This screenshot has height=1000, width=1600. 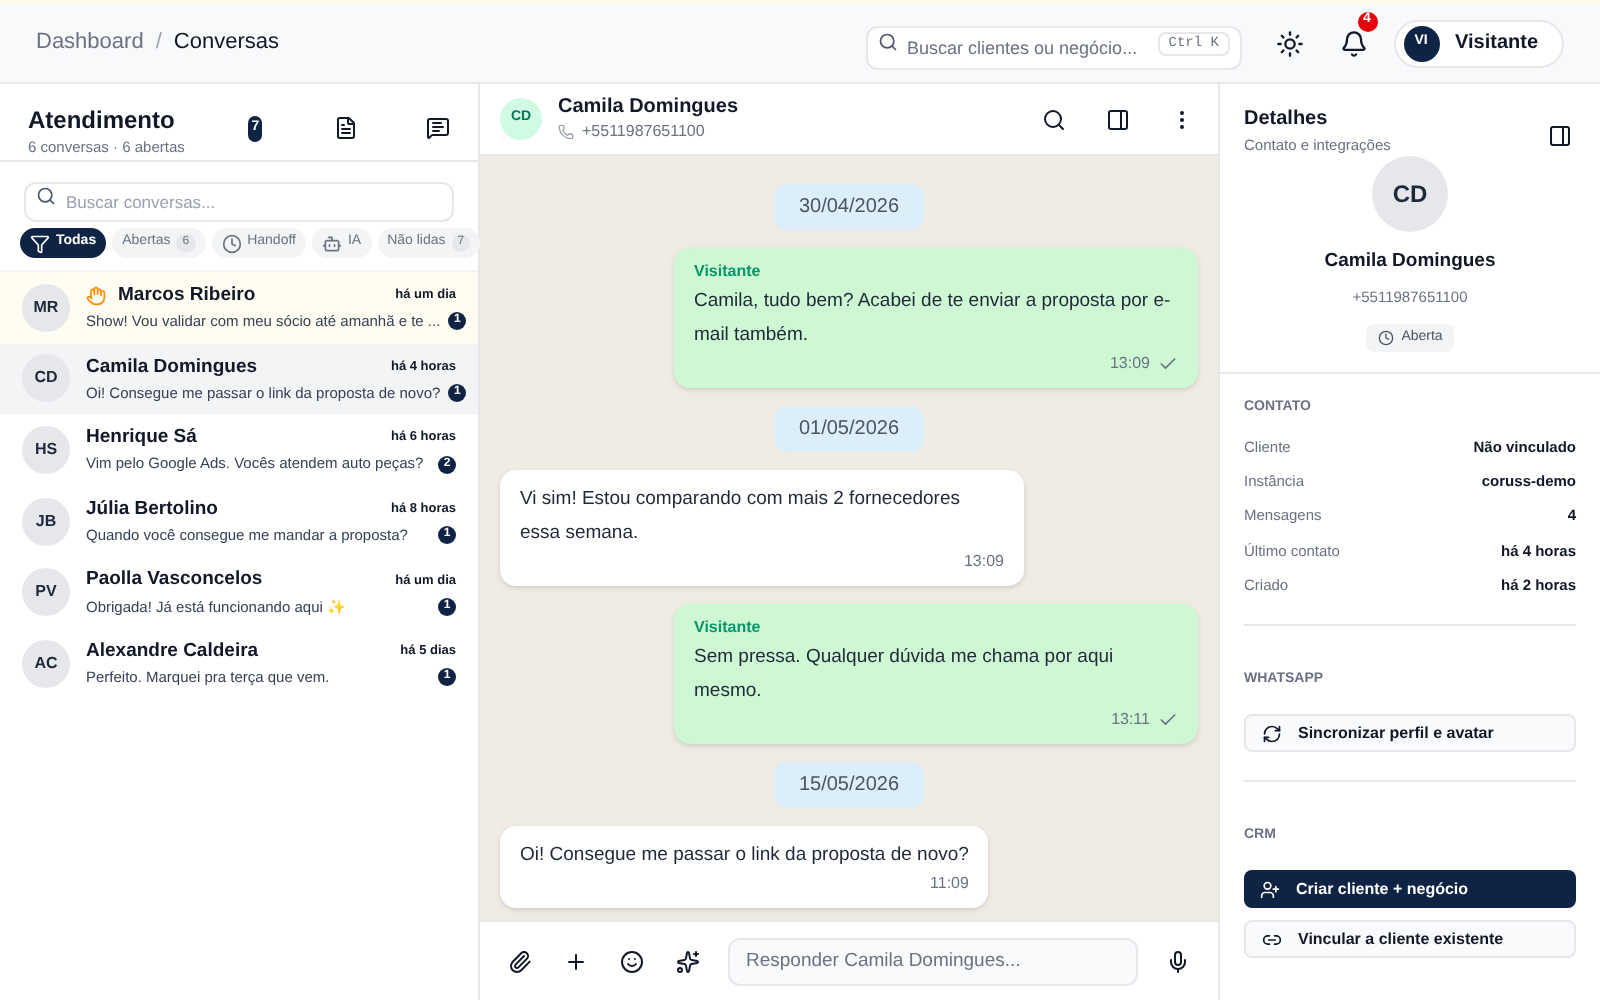 I want to click on contact-name: Paolla Vasconcelos, so click(x=175, y=580).